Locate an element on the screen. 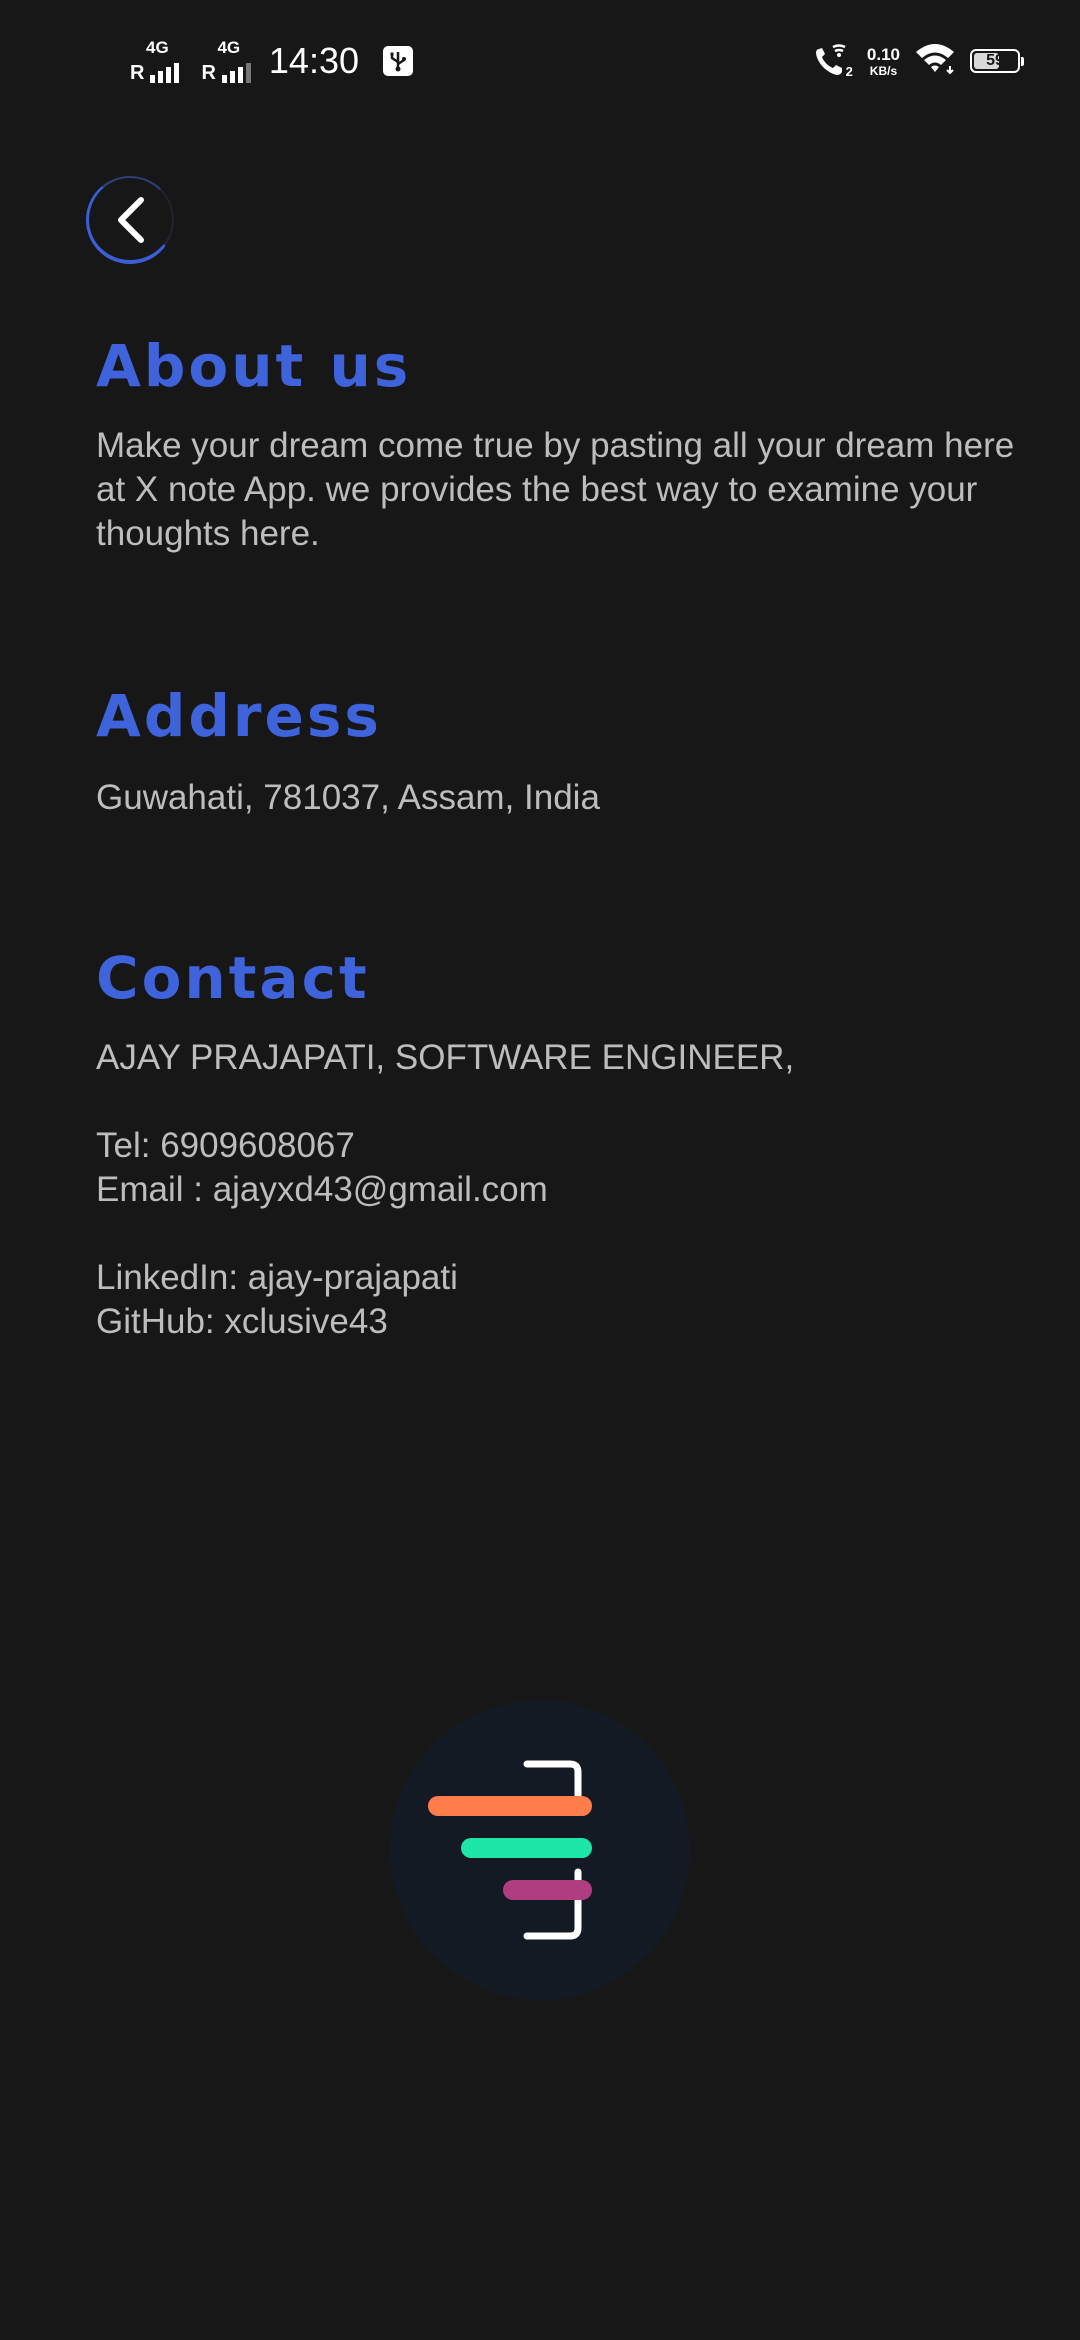 Image resolution: width=1080 pixels, height=2340 pixels. sim2-roaming-label: R is located at coordinates (208, 73).